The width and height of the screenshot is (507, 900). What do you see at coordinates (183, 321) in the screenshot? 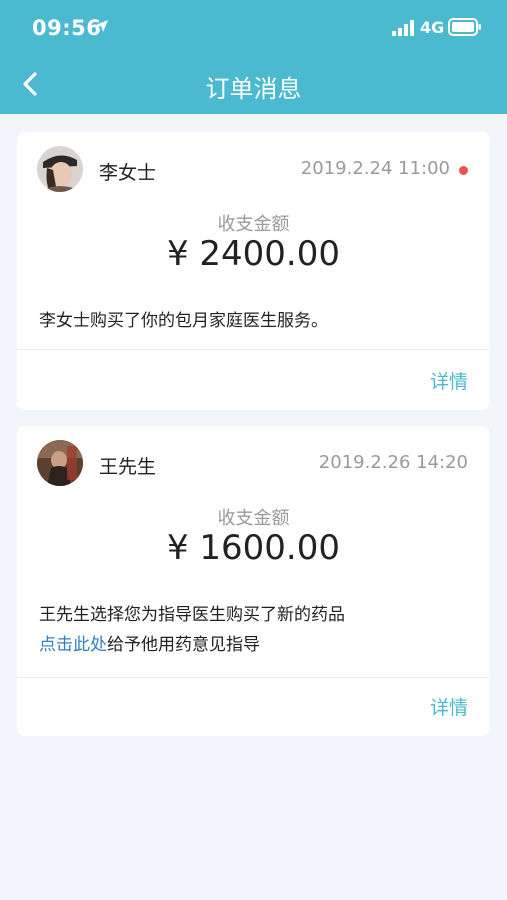
I see `description-text: 李女士购买了你的包月家庭医生服务。` at bounding box center [183, 321].